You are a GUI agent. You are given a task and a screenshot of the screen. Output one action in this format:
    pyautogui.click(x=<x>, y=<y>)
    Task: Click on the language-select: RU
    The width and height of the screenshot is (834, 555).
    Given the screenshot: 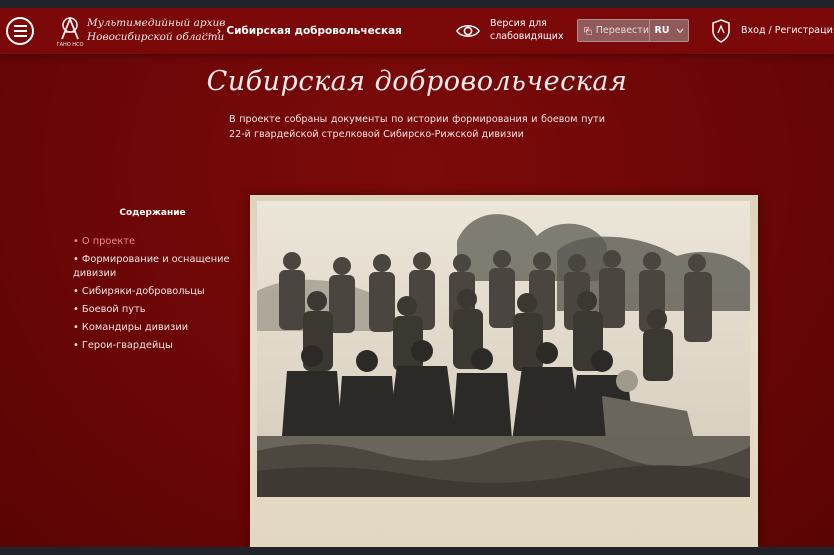 What is the action you would take?
    pyautogui.click(x=669, y=30)
    